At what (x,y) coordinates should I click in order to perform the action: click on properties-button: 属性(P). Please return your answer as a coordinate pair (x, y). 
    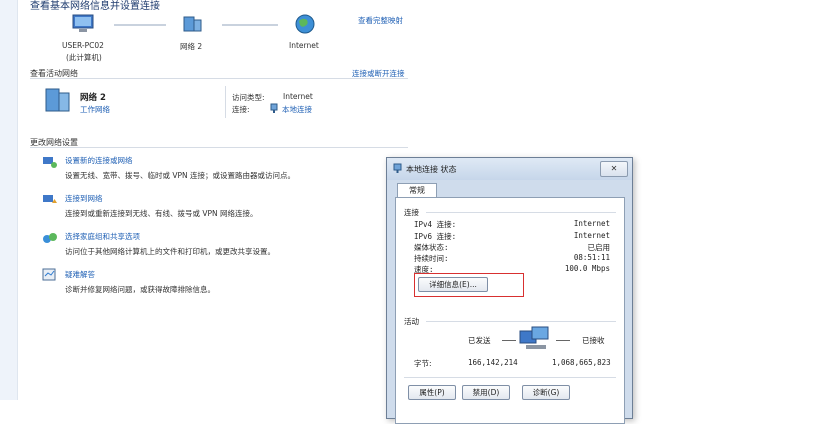
    Looking at the image, I should click on (432, 392).